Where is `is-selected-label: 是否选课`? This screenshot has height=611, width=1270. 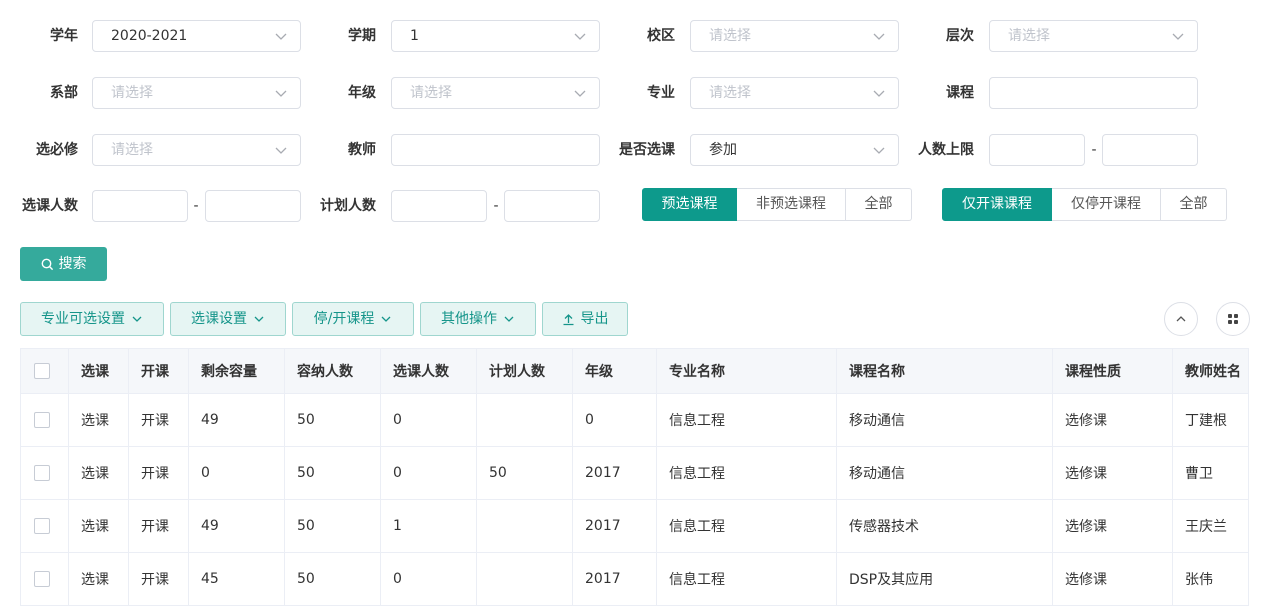
is-selected-label: 是否选课 is located at coordinates (647, 150).